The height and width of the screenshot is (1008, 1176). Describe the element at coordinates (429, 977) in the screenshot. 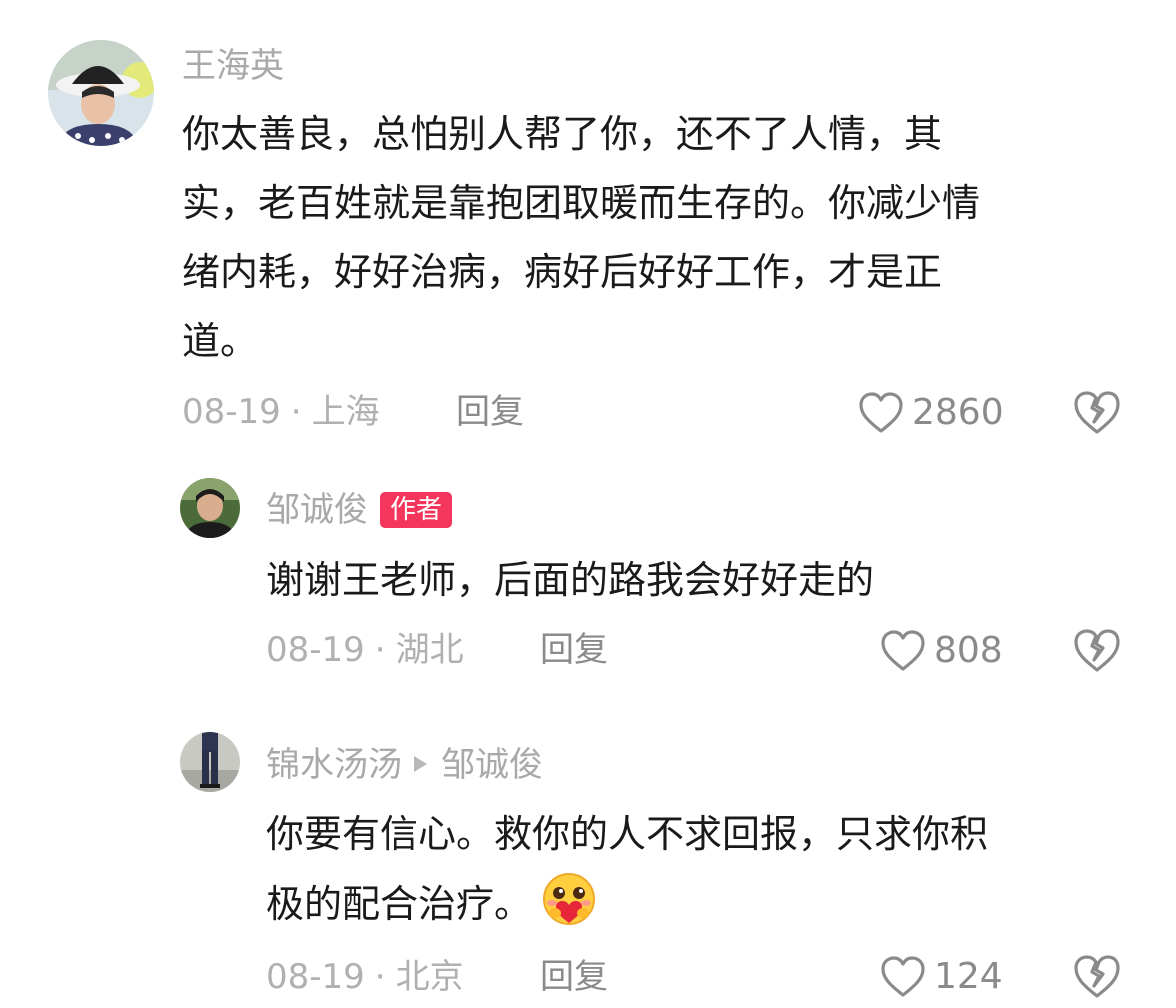

I see `comment-location: 北京` at that location.